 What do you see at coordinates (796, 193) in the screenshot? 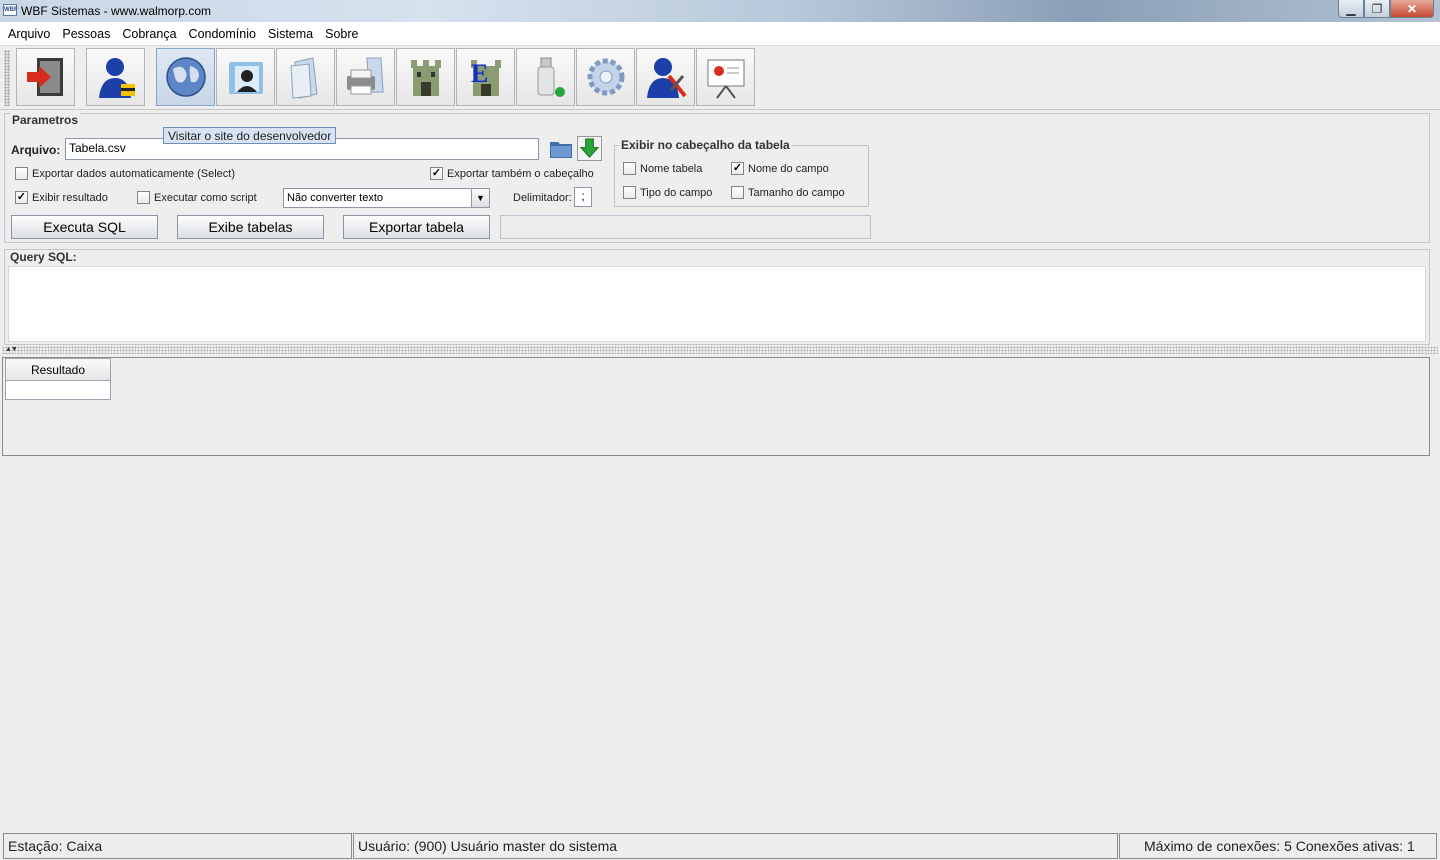
I see `field-size-label: Tamanho do campo` at bounding box center [796, 193].